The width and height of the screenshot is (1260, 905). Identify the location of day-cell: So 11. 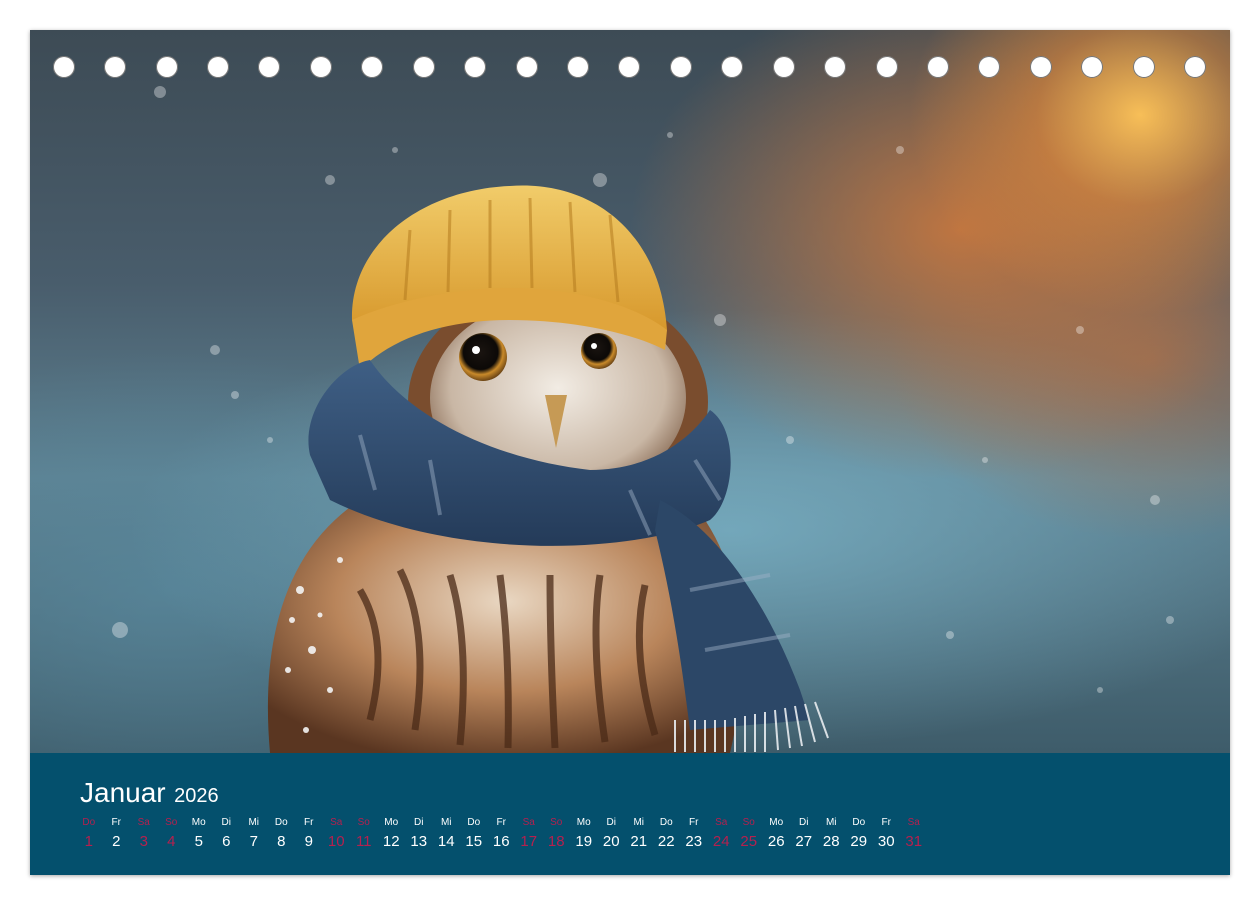
(364, 834).